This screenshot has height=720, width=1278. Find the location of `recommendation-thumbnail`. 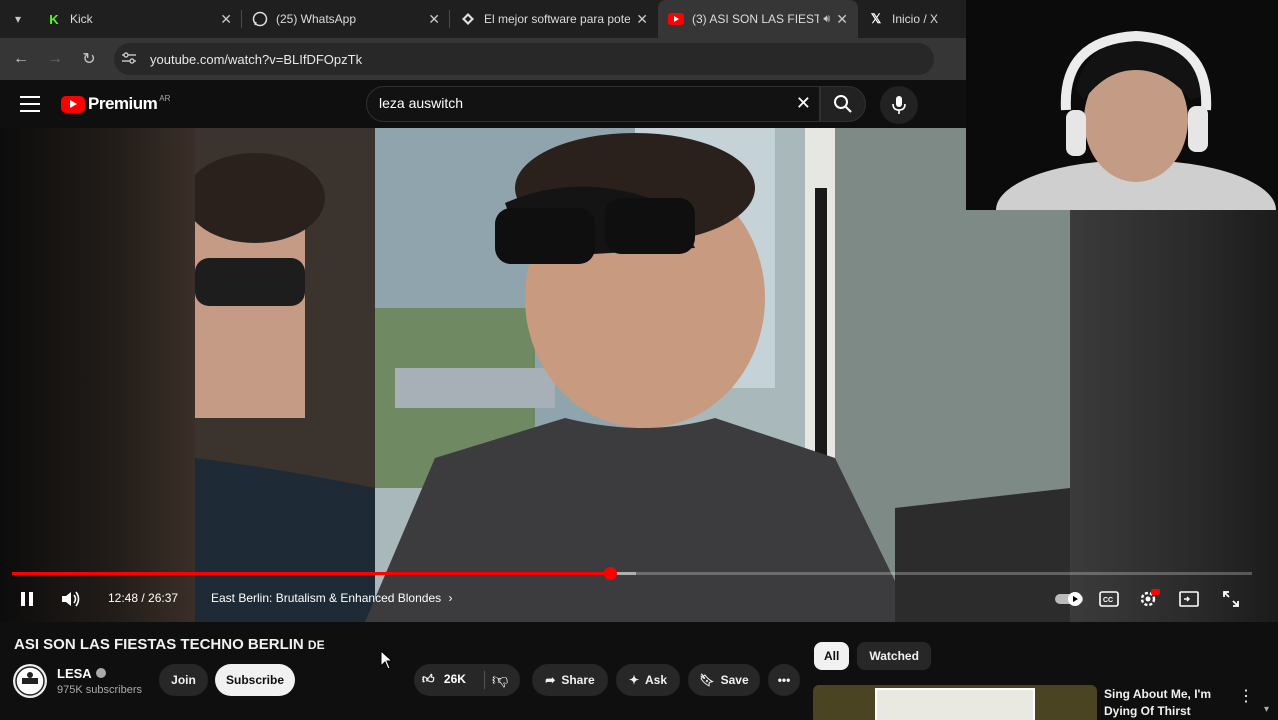

recommendation-thumbnail is located at coordinates (955, 702).